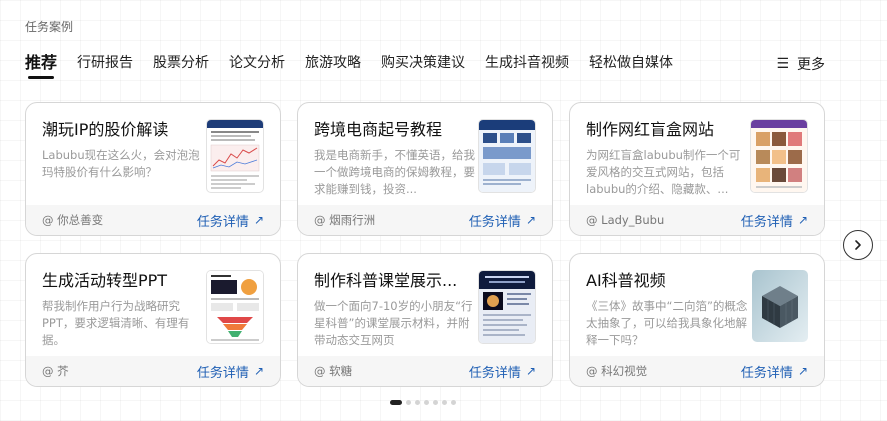  Describe the element at coordinates (333, 371) in the screenshot. I see `card-author: @ 软糖` at that location.